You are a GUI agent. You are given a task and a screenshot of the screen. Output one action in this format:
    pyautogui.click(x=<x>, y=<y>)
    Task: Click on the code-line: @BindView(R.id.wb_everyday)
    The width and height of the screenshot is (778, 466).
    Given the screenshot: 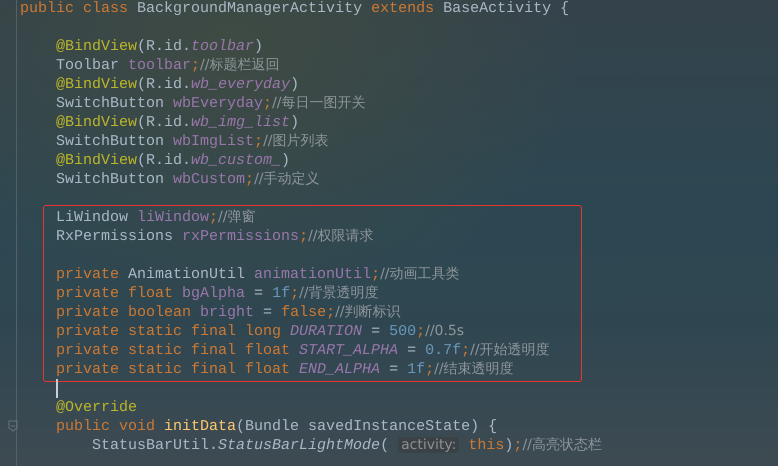 What is the action you would take?
    pyautogui.click(x=178, y=84)
    